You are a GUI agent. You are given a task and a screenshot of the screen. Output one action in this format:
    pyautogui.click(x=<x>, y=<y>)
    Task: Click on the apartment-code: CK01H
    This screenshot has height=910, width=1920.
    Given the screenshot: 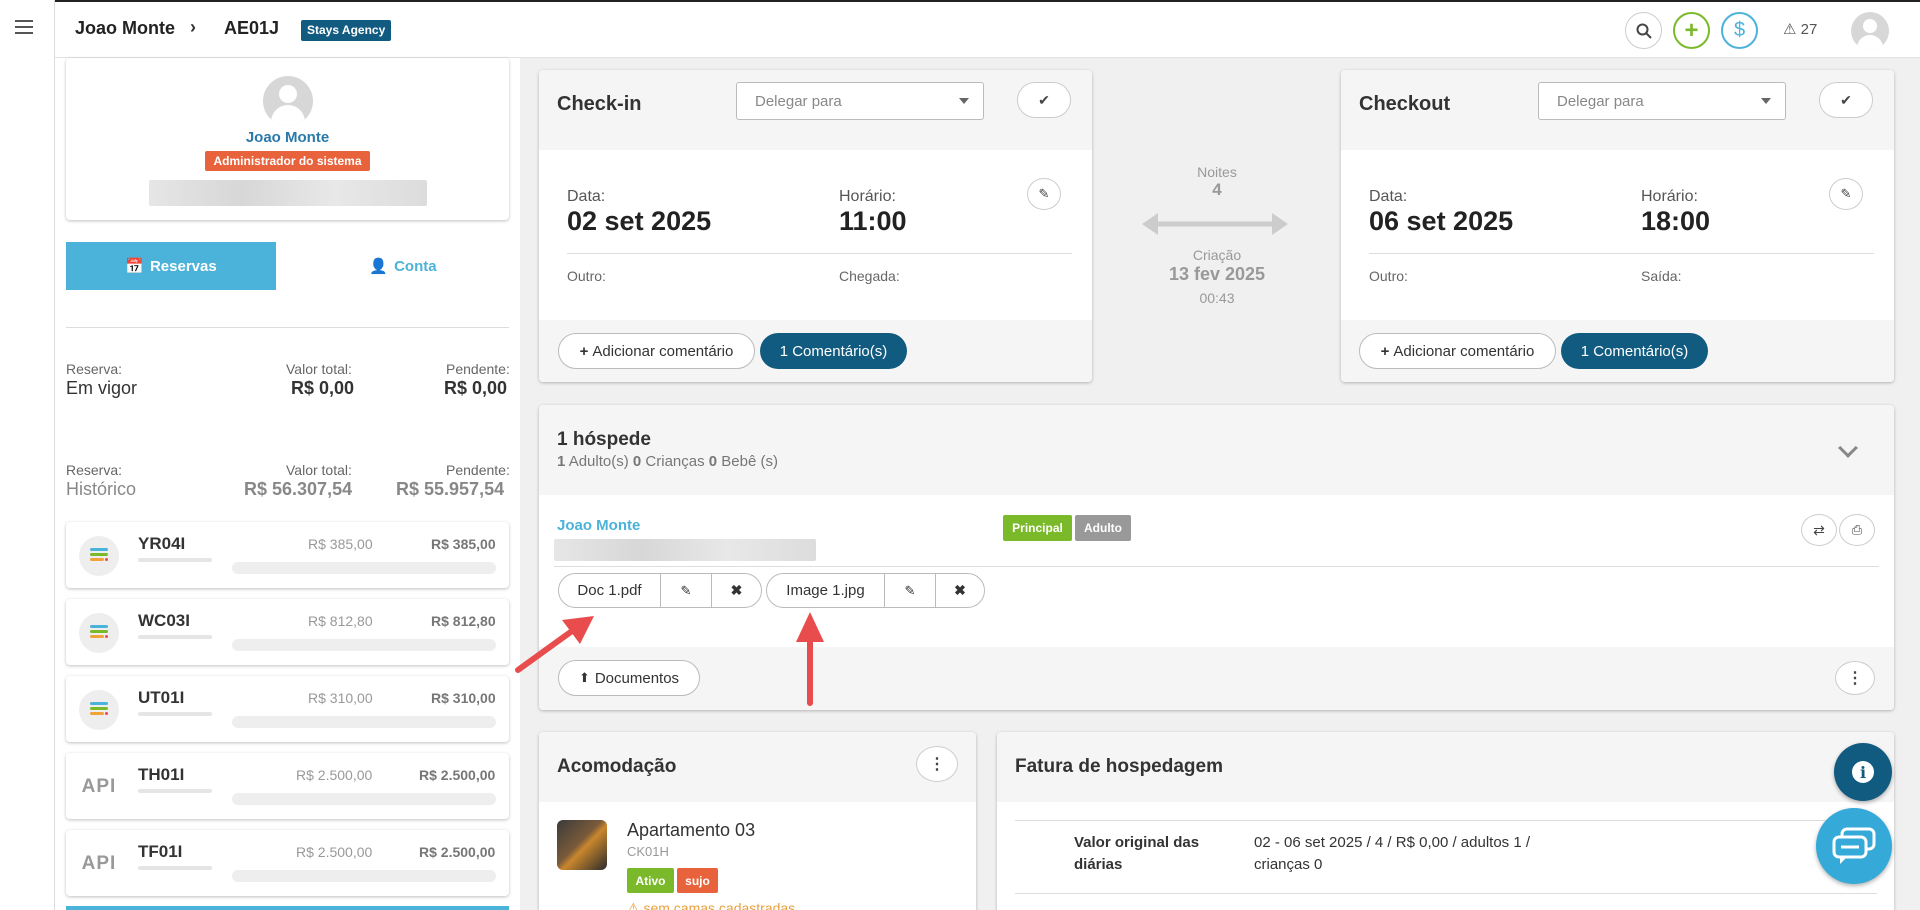 What is the action you would take?
    pyautogui.click(x=648, y=851)
    